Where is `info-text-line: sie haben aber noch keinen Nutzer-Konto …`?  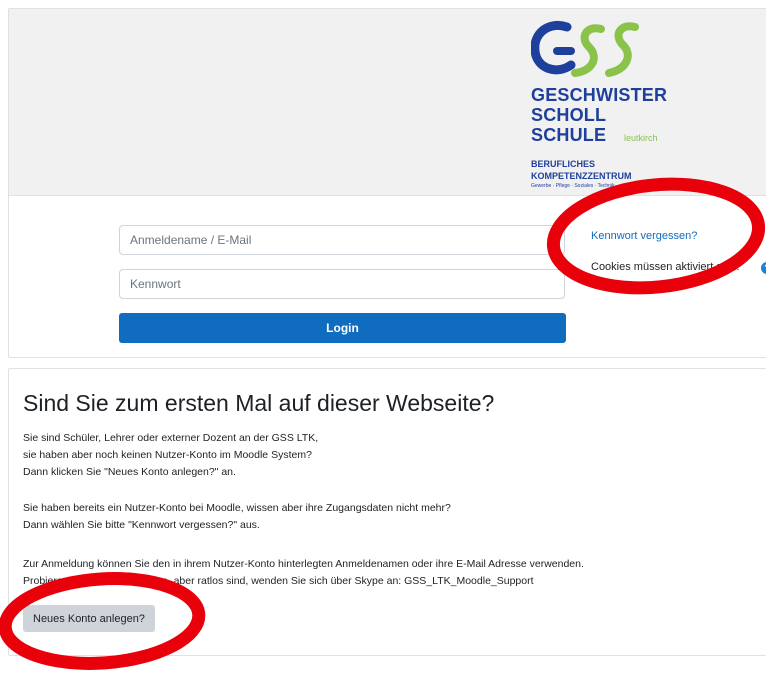
info-text-line: sie haben aber noch keinen Nutzer-Konto … is located at coordinates (167, 455).